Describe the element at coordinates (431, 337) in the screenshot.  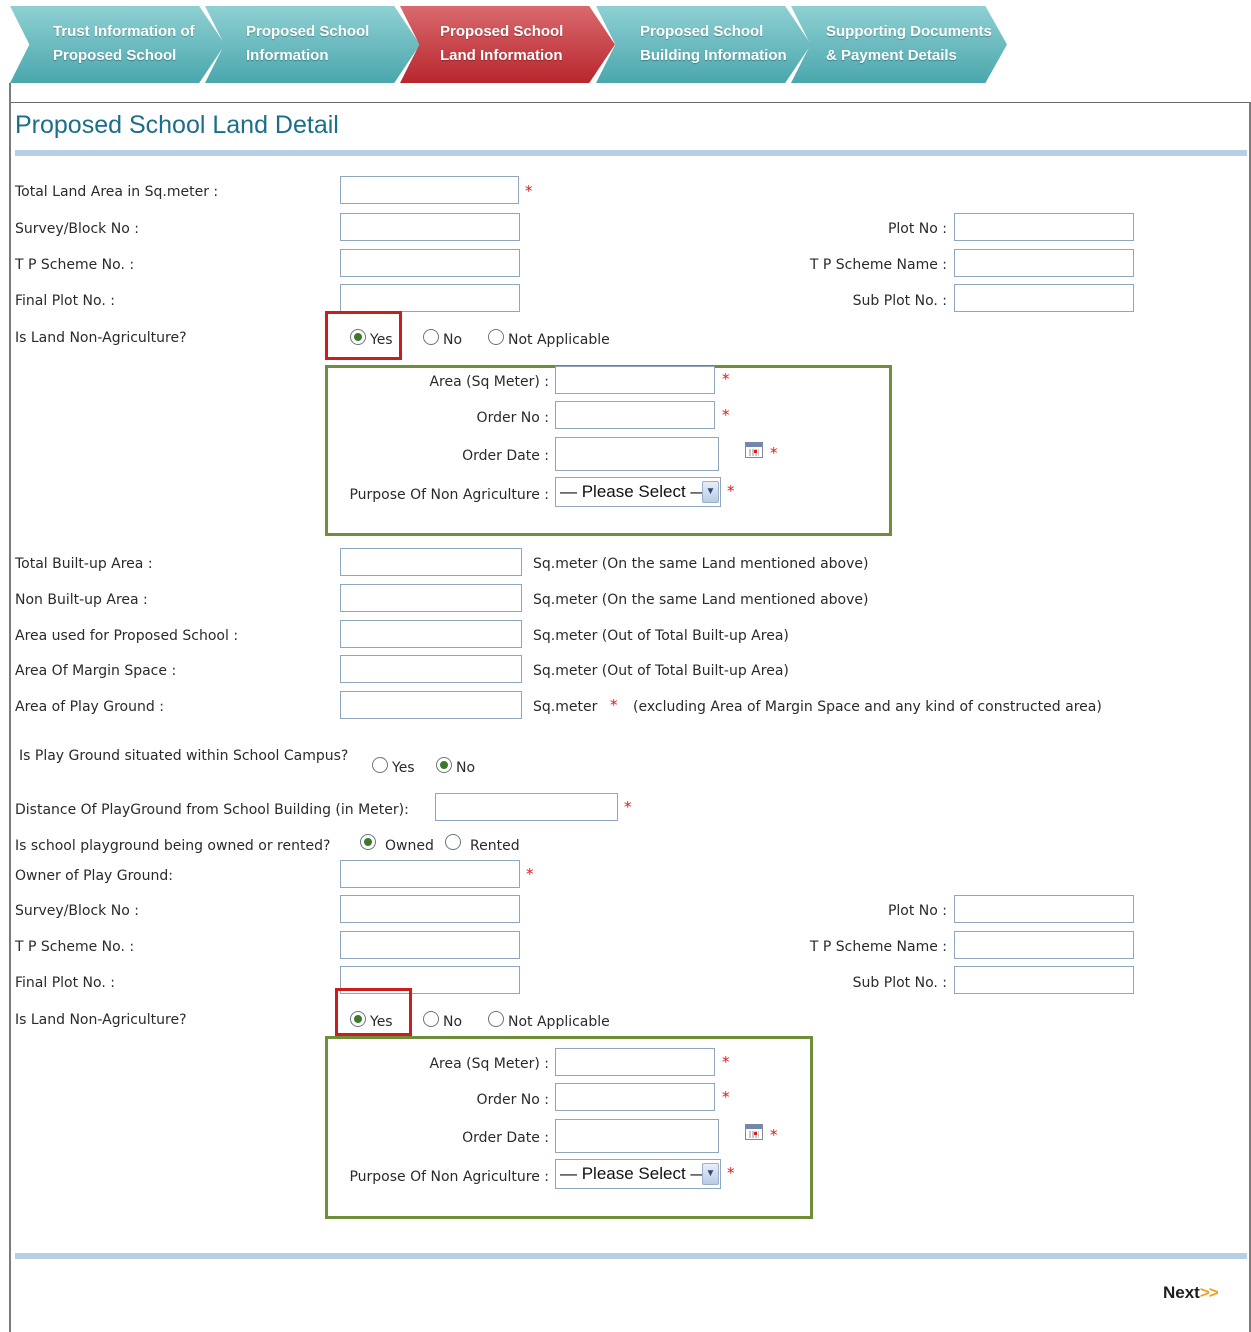
I see `non-agri-no-radio` at that location.